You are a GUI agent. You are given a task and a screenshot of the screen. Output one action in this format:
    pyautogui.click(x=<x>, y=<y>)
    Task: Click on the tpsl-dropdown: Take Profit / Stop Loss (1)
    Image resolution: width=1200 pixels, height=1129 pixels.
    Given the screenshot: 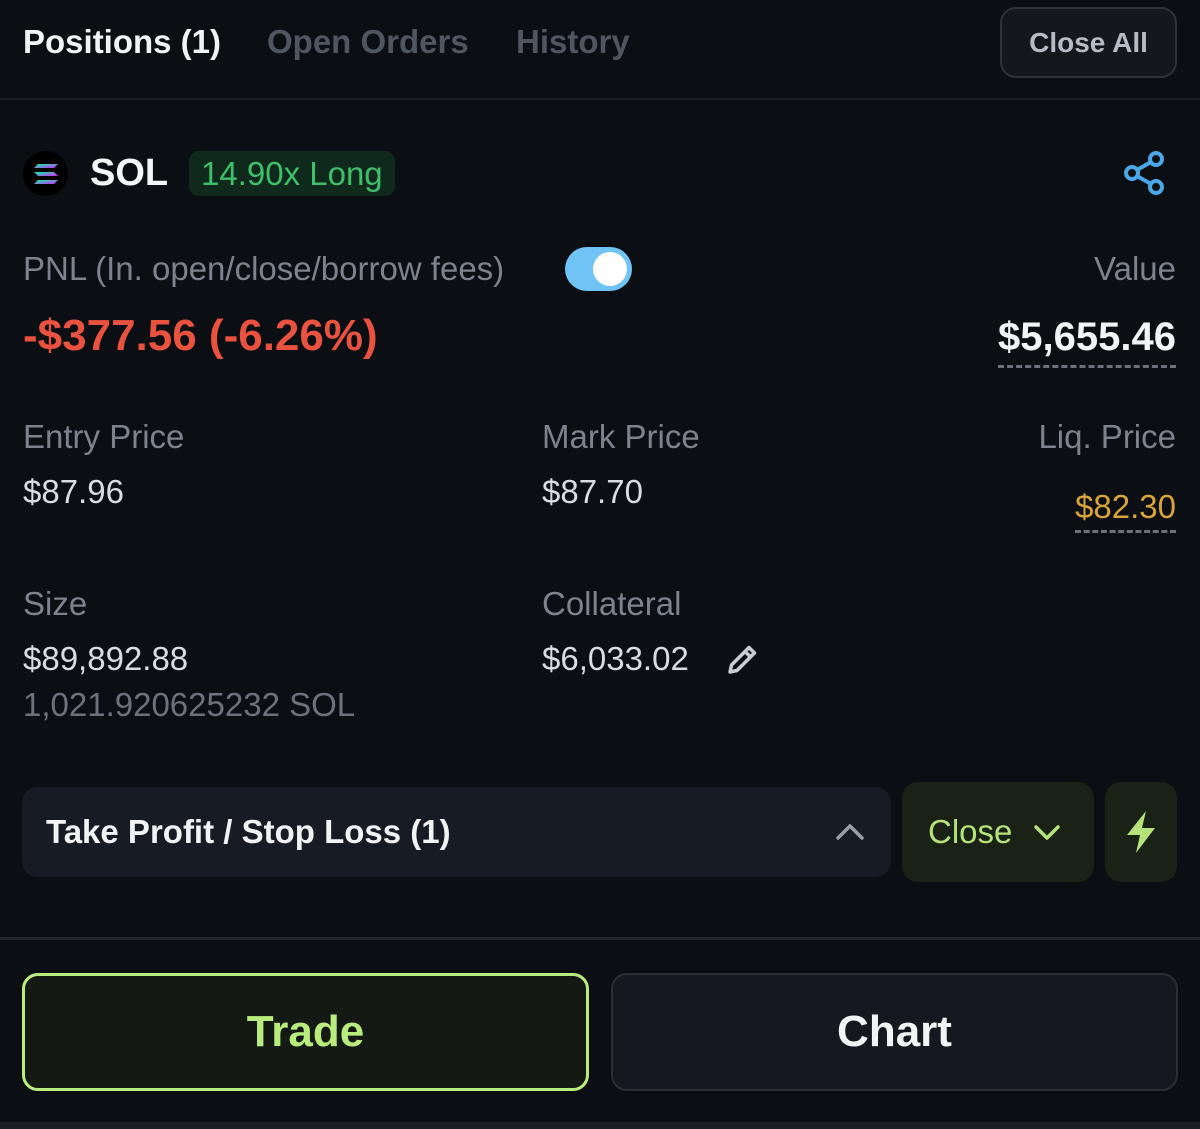 What is the action you would take?
    pyautogui.click(x=456, y=832)
    